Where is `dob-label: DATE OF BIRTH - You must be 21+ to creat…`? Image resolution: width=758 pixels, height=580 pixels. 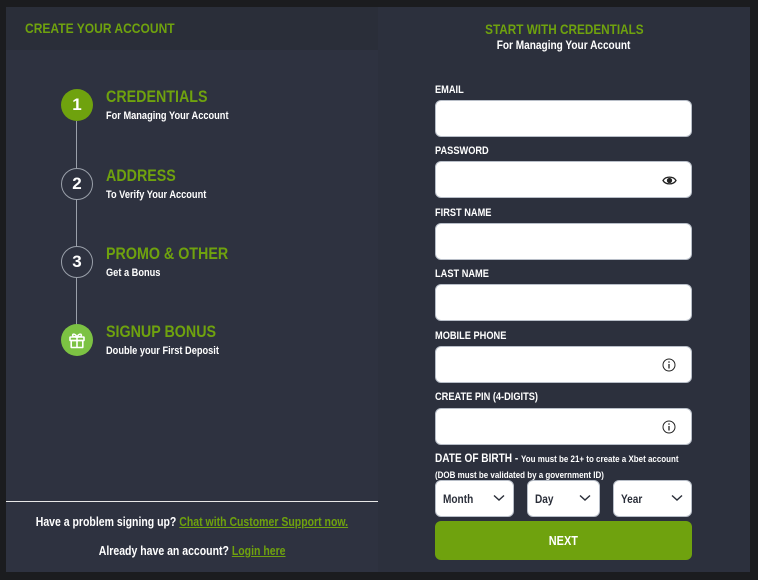
dob-label: DATE OF BIRTH - You must be 21+ to creat… is located at coordinates (565, 467).